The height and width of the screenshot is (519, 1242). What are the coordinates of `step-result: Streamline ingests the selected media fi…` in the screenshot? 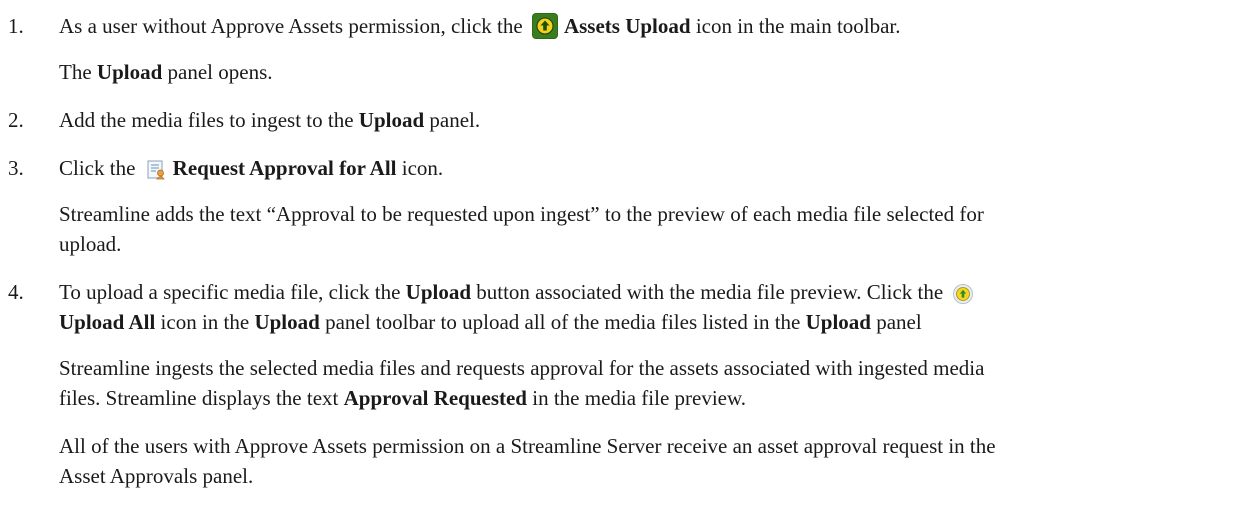 It's located at (522, 383).